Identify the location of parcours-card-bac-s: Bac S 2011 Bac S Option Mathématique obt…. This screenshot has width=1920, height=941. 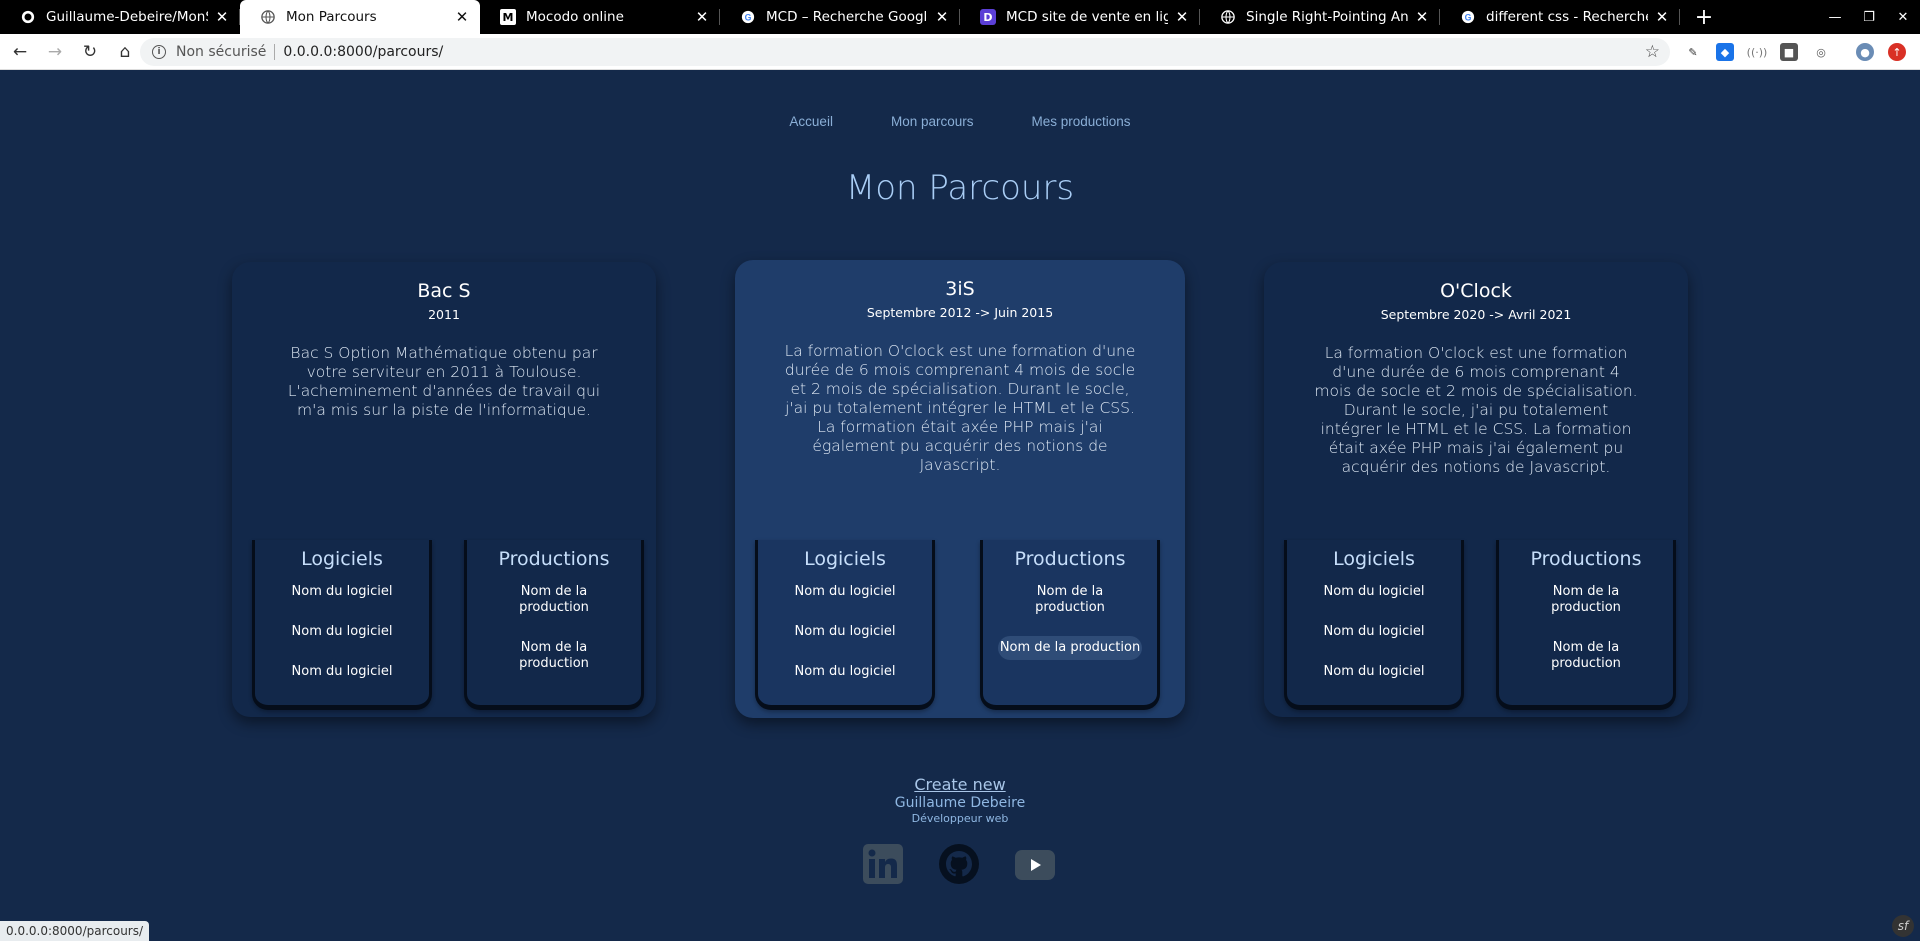
(444, 489).